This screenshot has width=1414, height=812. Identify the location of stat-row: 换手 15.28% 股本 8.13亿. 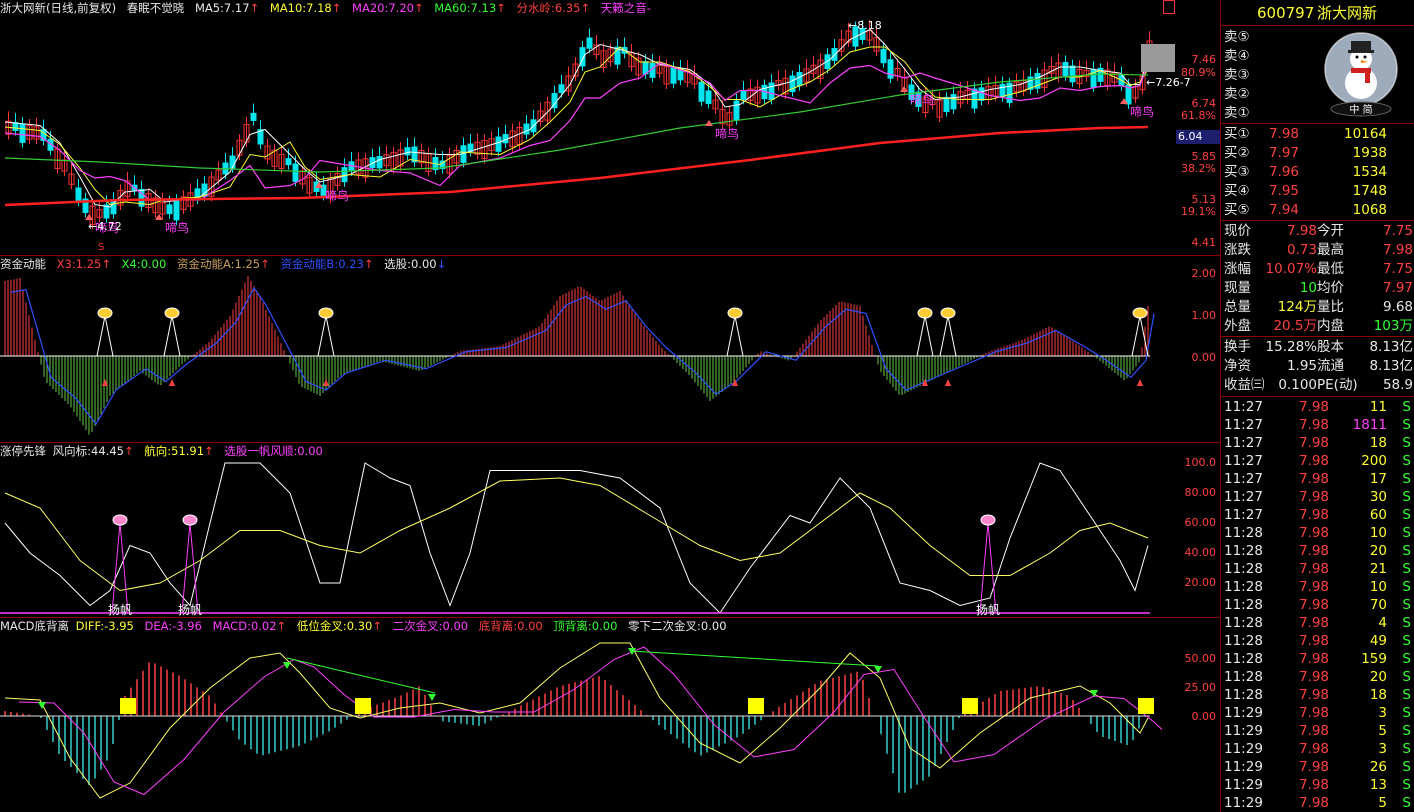
(1317, 347).